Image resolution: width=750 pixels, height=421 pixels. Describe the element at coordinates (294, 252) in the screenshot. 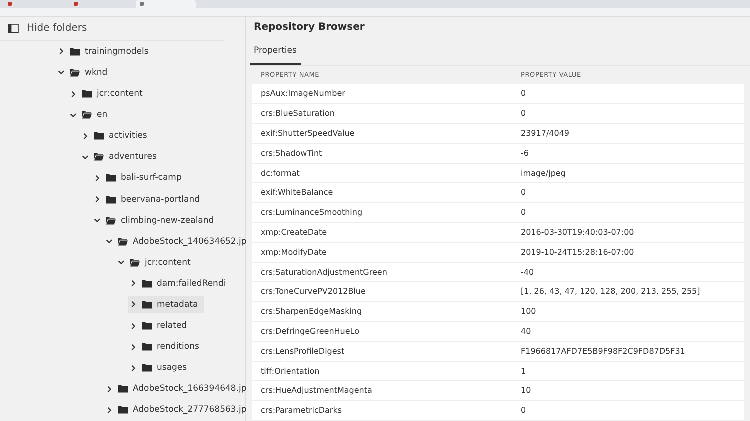

I see `table-cell-text: xmp:ModifyDate` at that location.